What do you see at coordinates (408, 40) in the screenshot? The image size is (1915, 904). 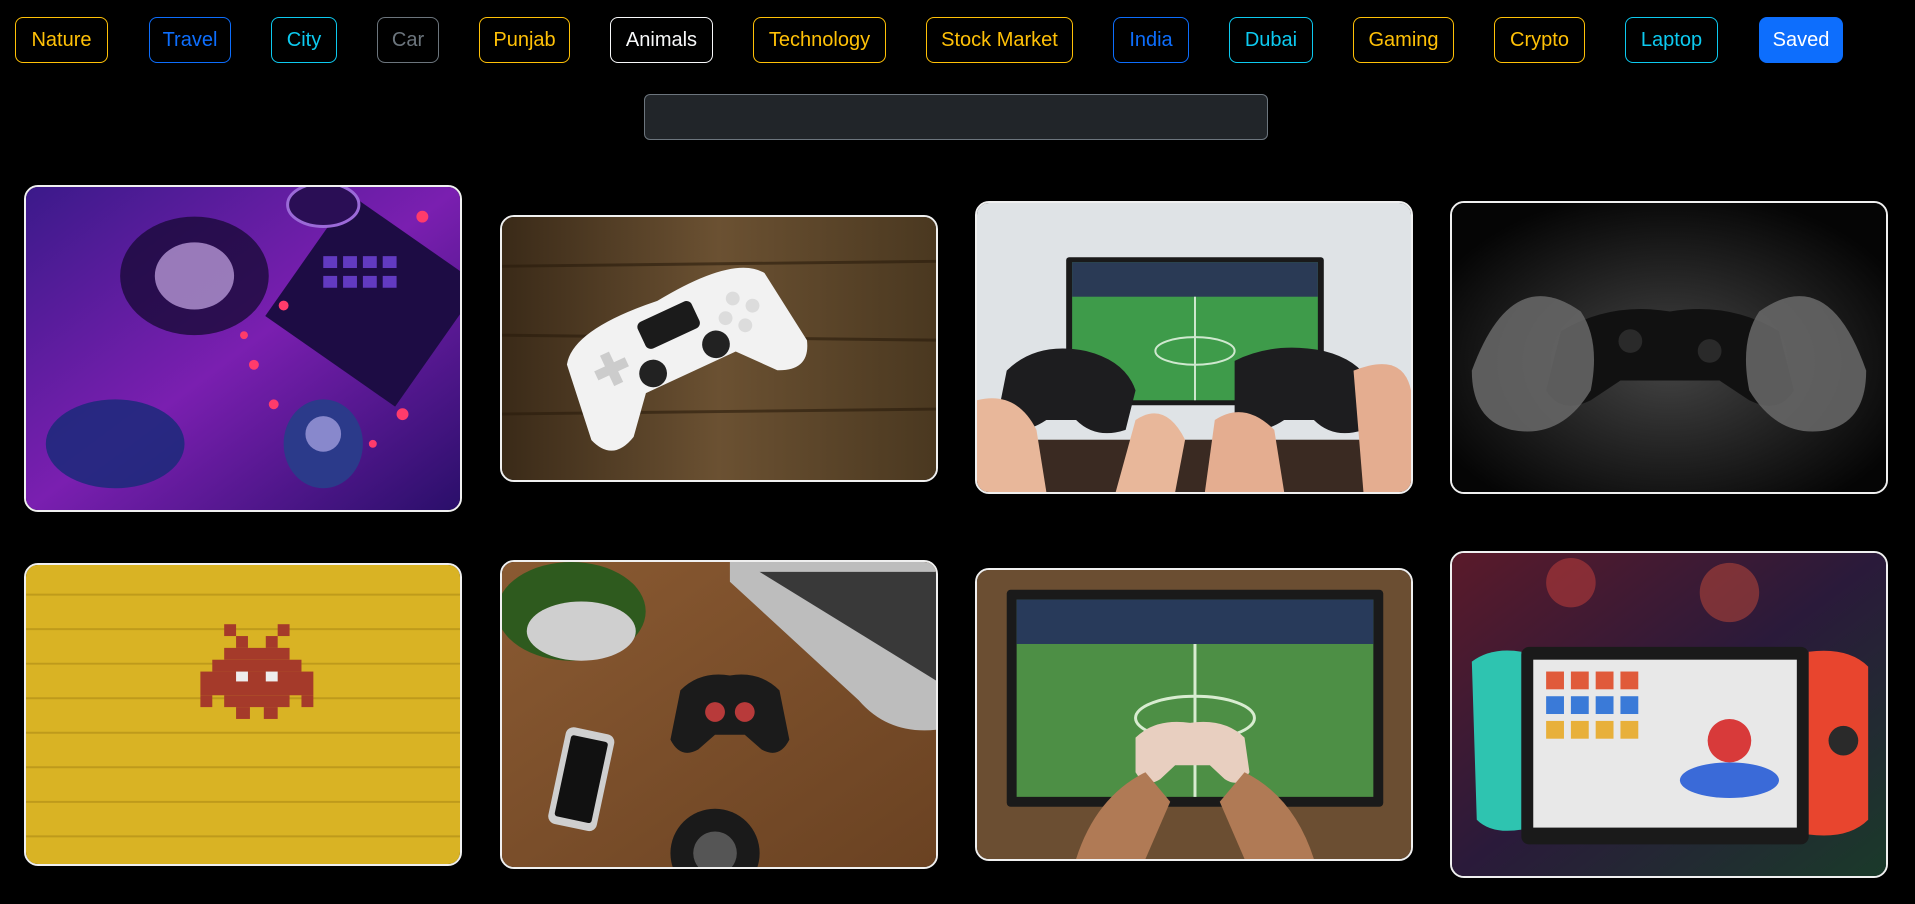 I see `category-button-car: Car` at bounding box center [408, 40].